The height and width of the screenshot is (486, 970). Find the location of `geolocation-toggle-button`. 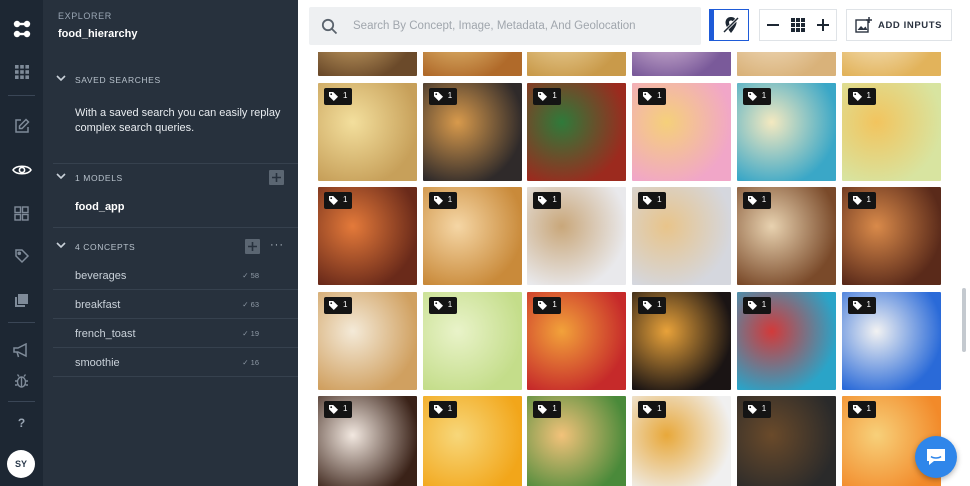

geolocation-toggle-button is located at coordinates (729, 25).